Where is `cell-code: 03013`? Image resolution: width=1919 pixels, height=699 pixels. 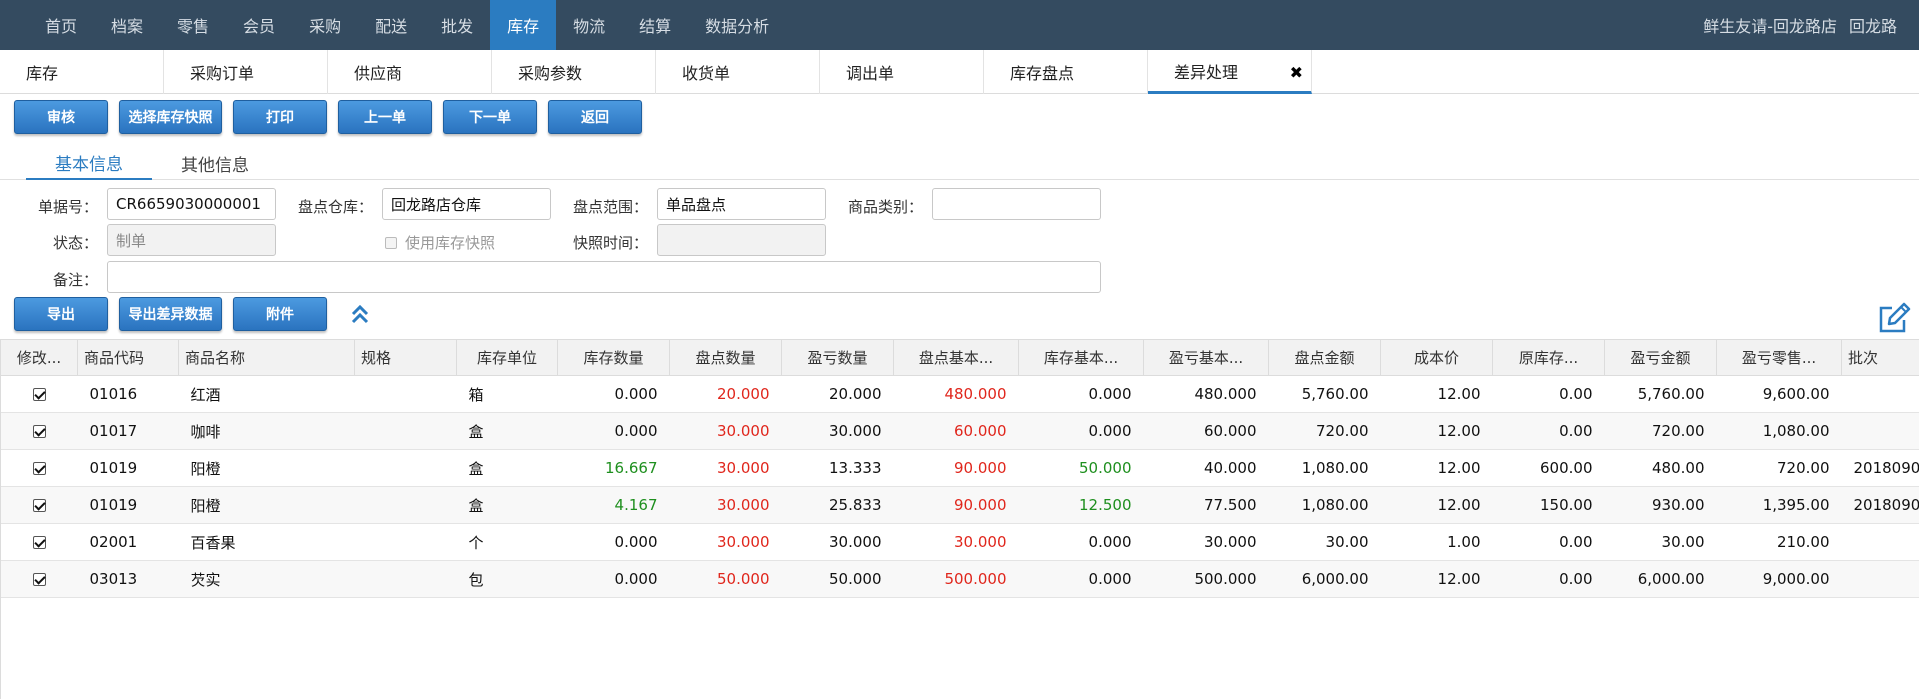 cell-code: 03013 is located at coordinates (128, 579).